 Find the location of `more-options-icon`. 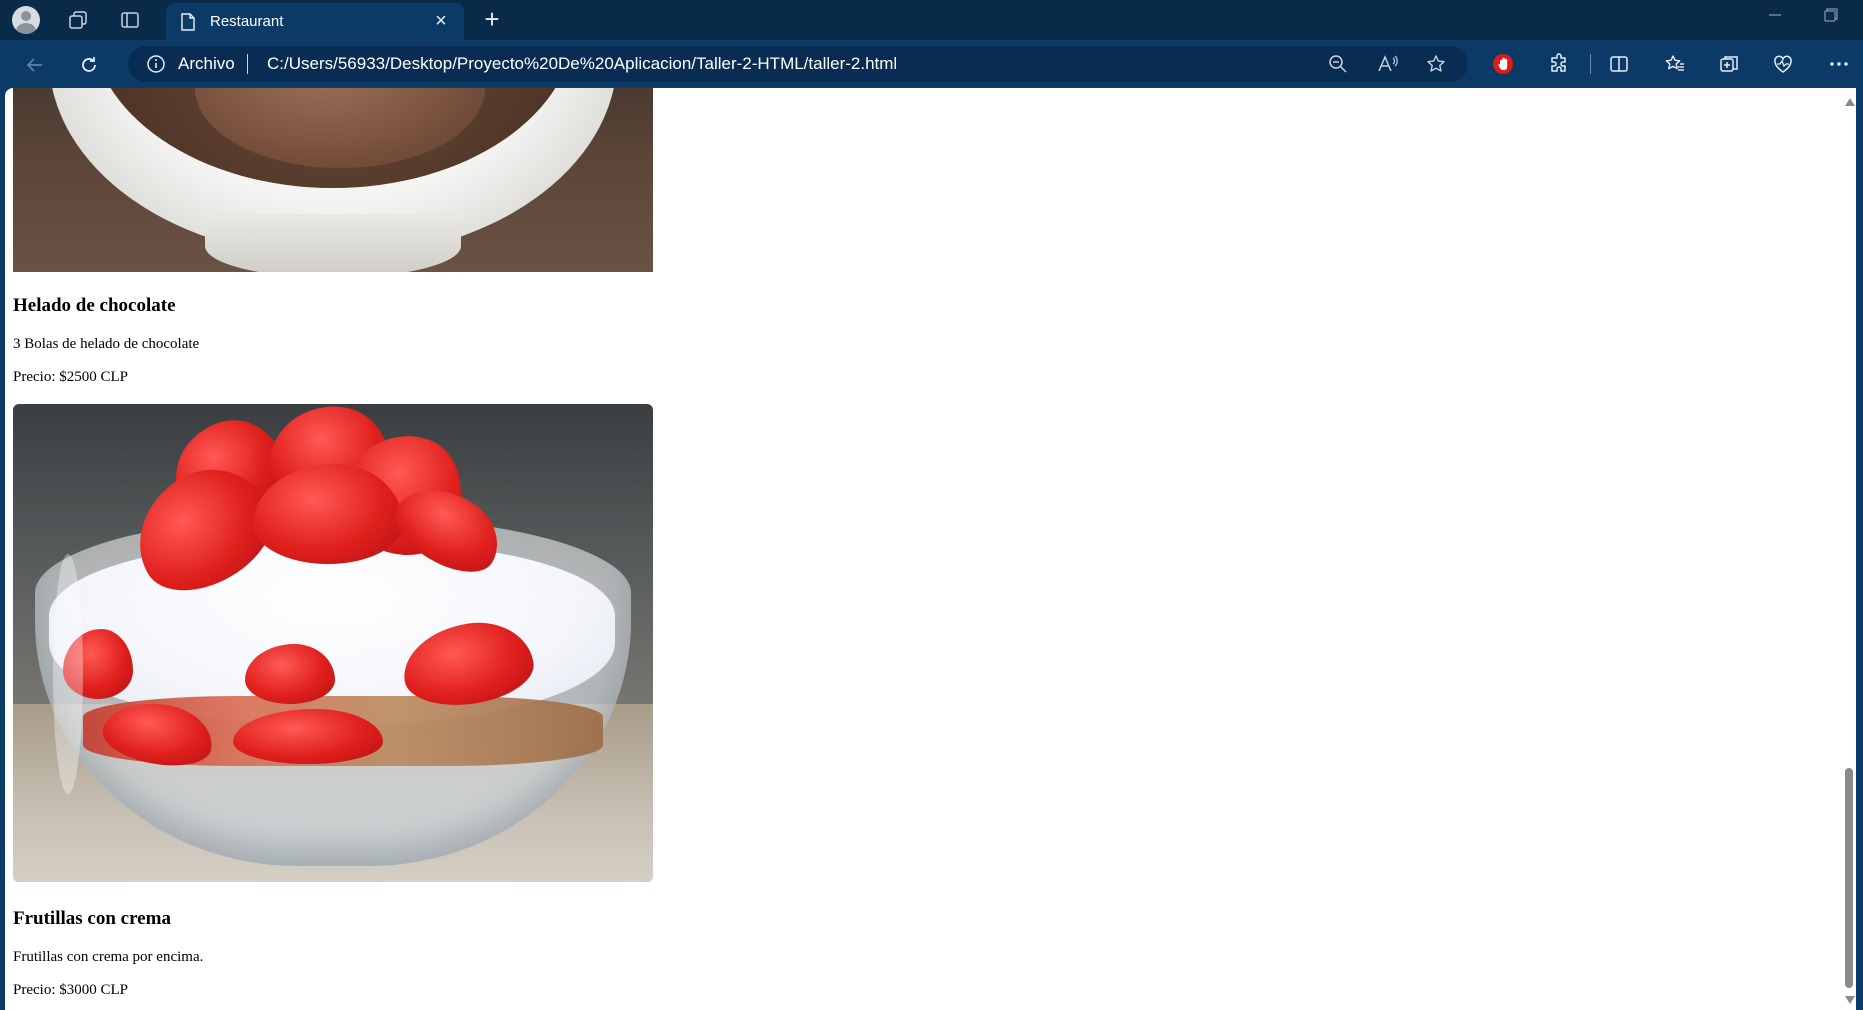

more-options-icon is located at coordinates (1839, 64).